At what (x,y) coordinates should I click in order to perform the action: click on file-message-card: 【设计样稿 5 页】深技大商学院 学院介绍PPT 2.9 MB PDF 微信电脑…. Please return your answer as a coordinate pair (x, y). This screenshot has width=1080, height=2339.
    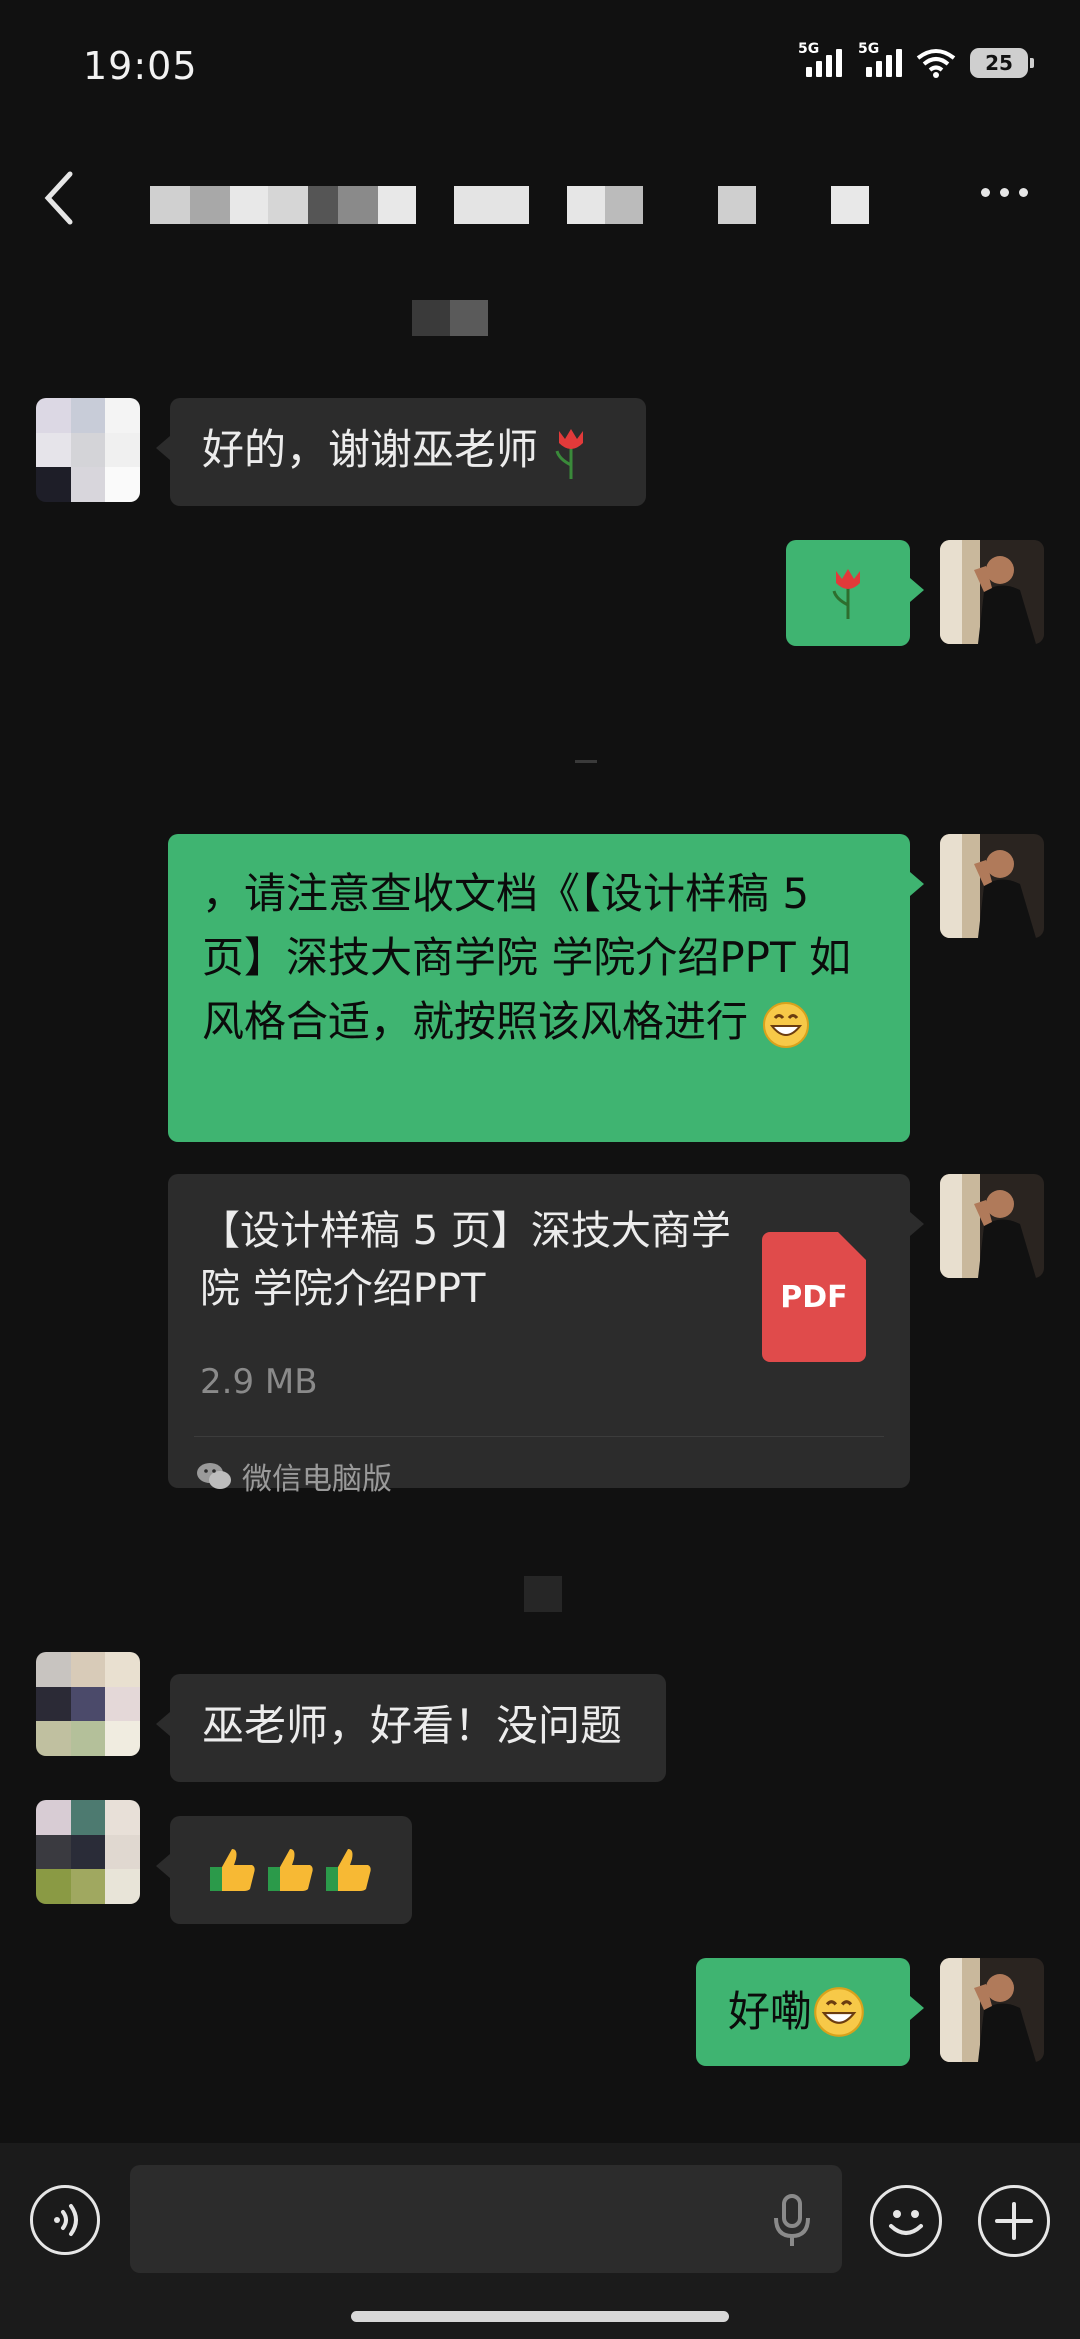
    Looking at the image, I should click on (546, 1335).